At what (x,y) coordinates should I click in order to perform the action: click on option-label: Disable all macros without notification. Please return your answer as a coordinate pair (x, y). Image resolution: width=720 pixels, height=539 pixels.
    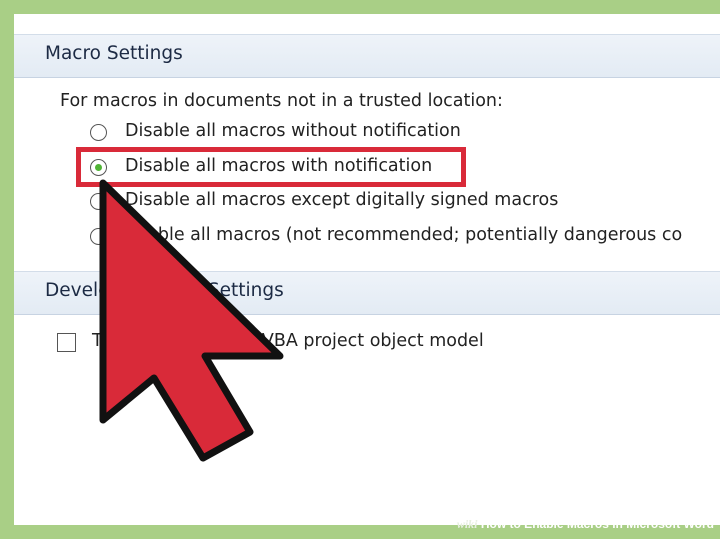
    Looking at the image, I should click on (293, 131).